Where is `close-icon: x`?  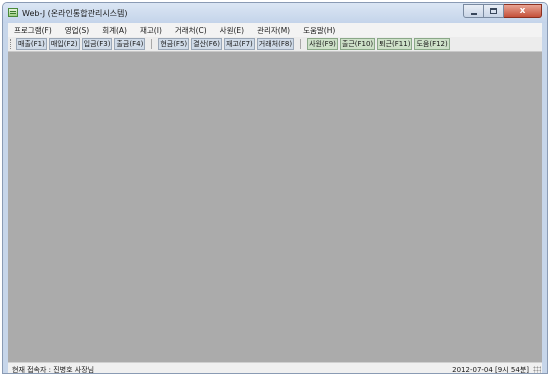
close-icon: x is located at coordinates (522, 11).